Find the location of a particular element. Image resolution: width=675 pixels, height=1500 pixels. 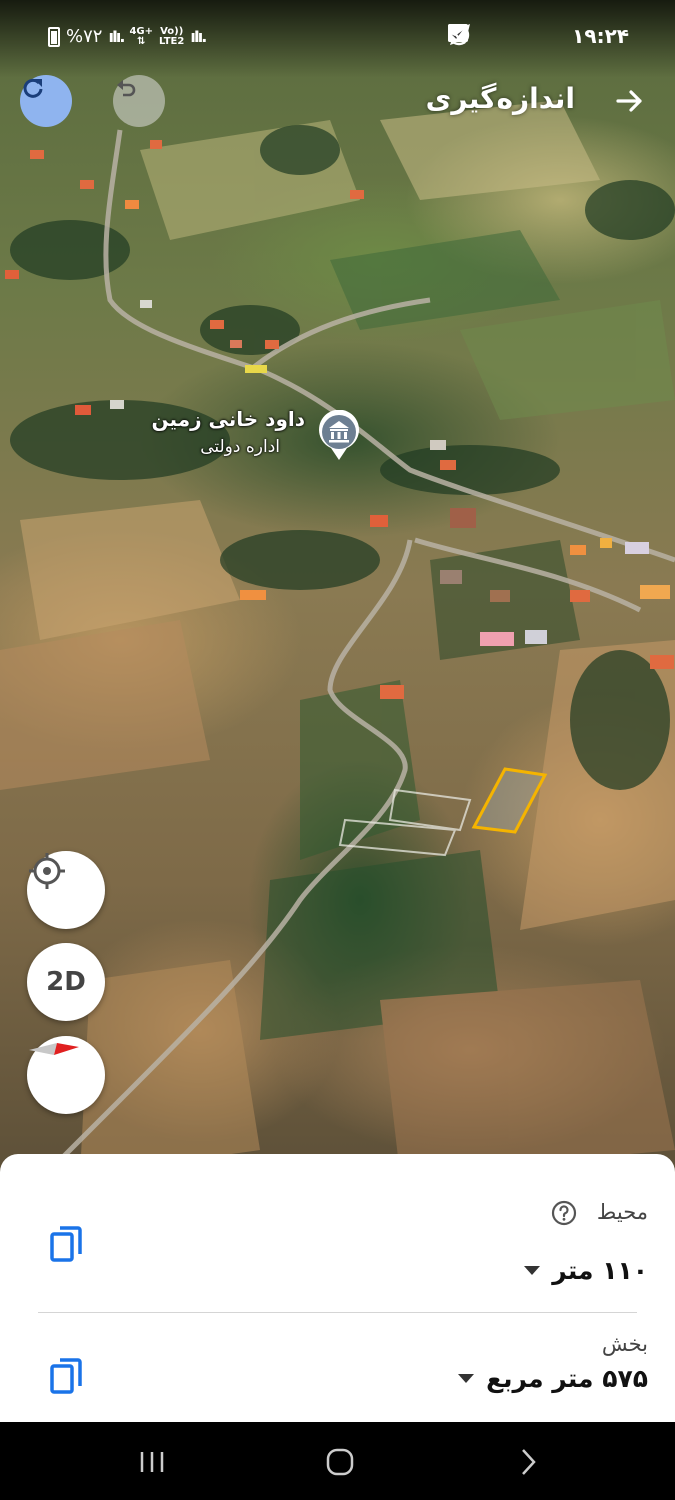

my-location-icon is located at coordinates (47, 871).